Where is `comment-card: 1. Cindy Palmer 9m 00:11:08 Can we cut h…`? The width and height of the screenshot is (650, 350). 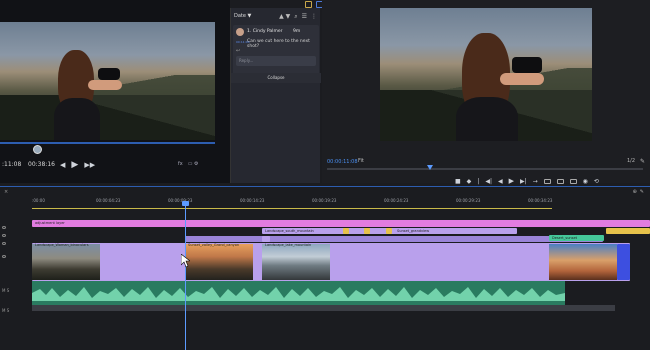
comment-card: 1. Cindy Palmer 9m 00:11:08 Can we cut h… is located at coordinates (276, 51).